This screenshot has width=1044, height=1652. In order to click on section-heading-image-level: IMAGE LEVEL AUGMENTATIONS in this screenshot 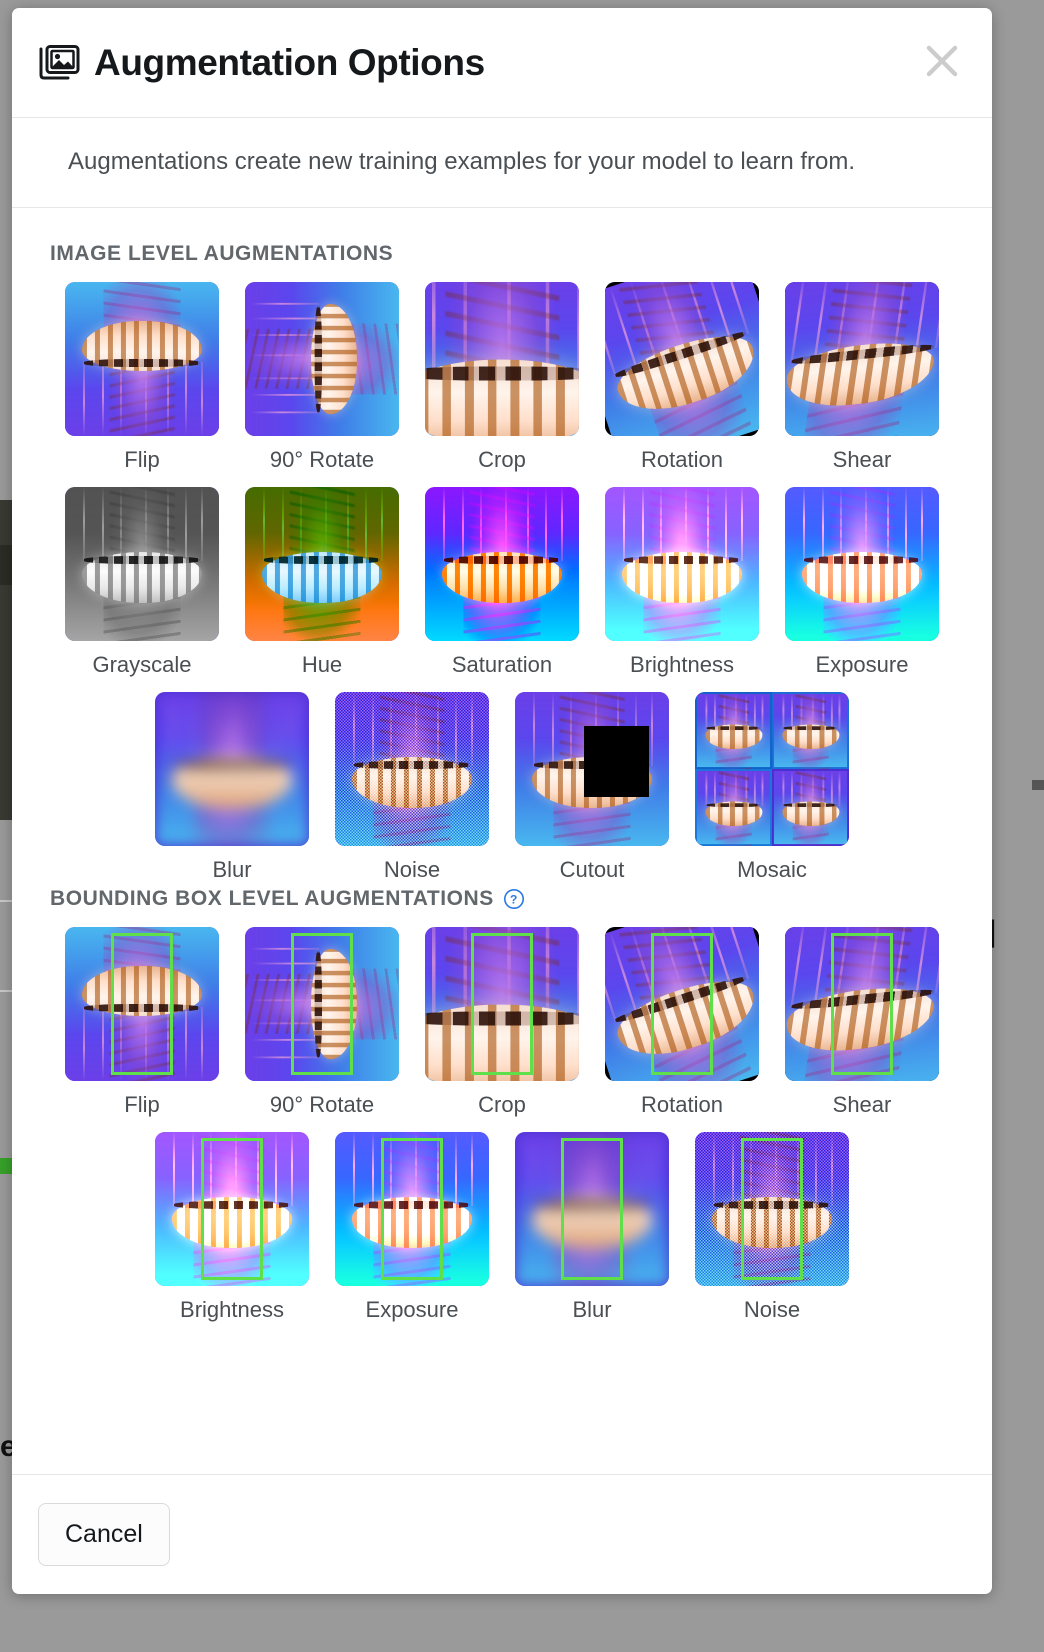, I will do `click(508, 254)`.